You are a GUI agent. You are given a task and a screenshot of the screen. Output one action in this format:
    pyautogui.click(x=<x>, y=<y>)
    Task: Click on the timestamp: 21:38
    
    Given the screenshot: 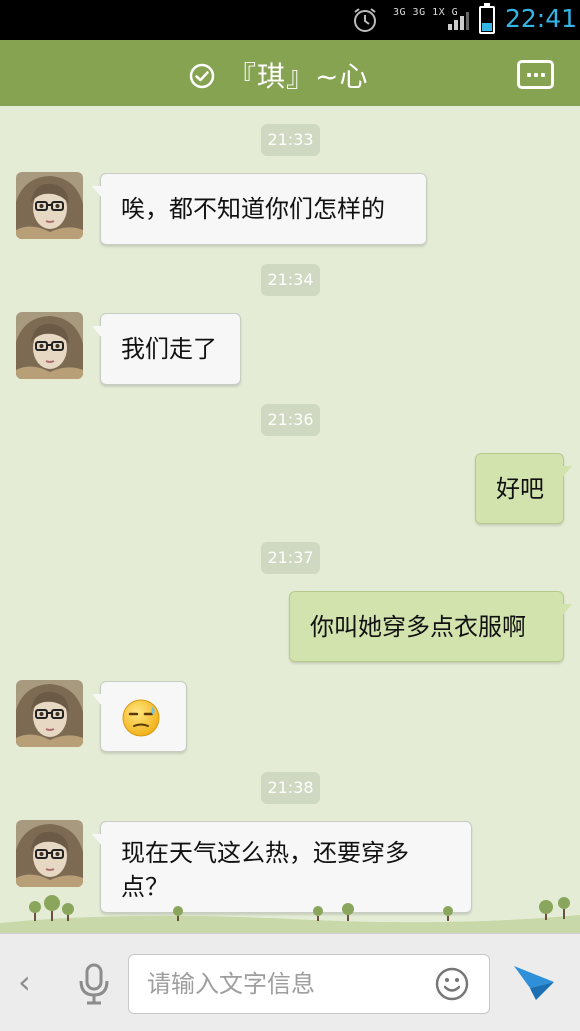 What is the action you would take?
    pyautogui.click(x=290, y=788)
    